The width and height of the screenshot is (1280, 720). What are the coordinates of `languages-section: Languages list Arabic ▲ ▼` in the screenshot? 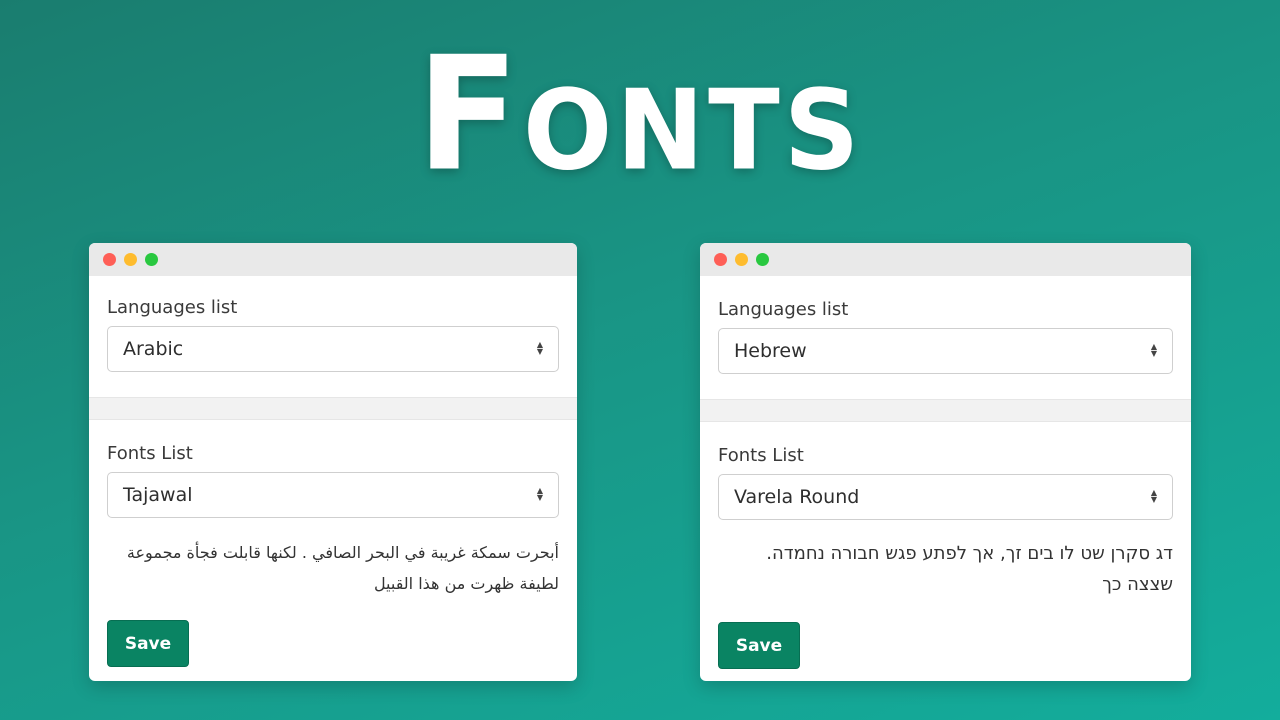 It's located at (333, 336).